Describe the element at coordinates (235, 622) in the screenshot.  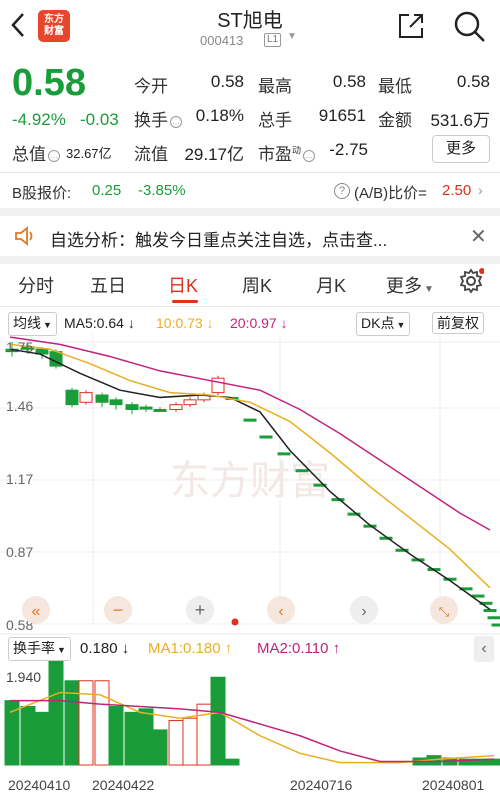
I see `page-dot` at that location.